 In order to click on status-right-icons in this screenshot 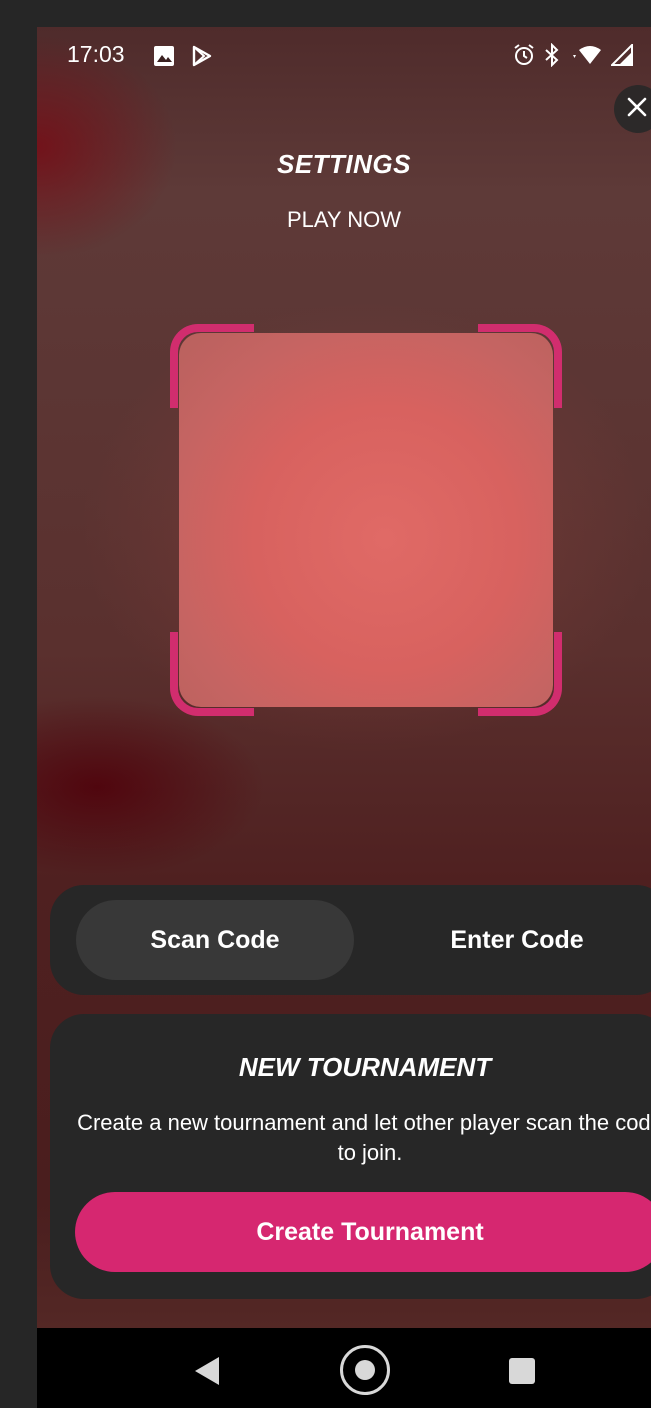, I will do `click(573, 57)`.